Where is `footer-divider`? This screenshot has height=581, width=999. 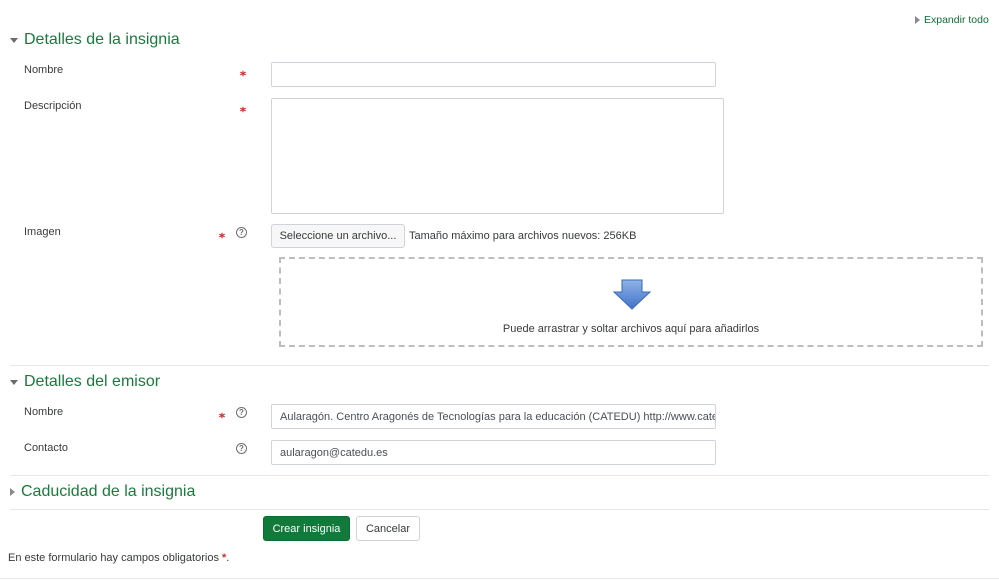 footer-divider is located at coordinates (499, 578).